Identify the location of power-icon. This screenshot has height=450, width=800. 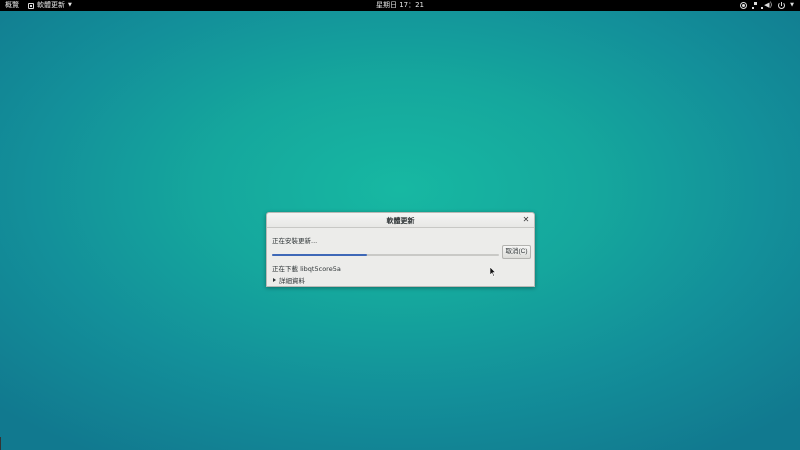
(782, 5).